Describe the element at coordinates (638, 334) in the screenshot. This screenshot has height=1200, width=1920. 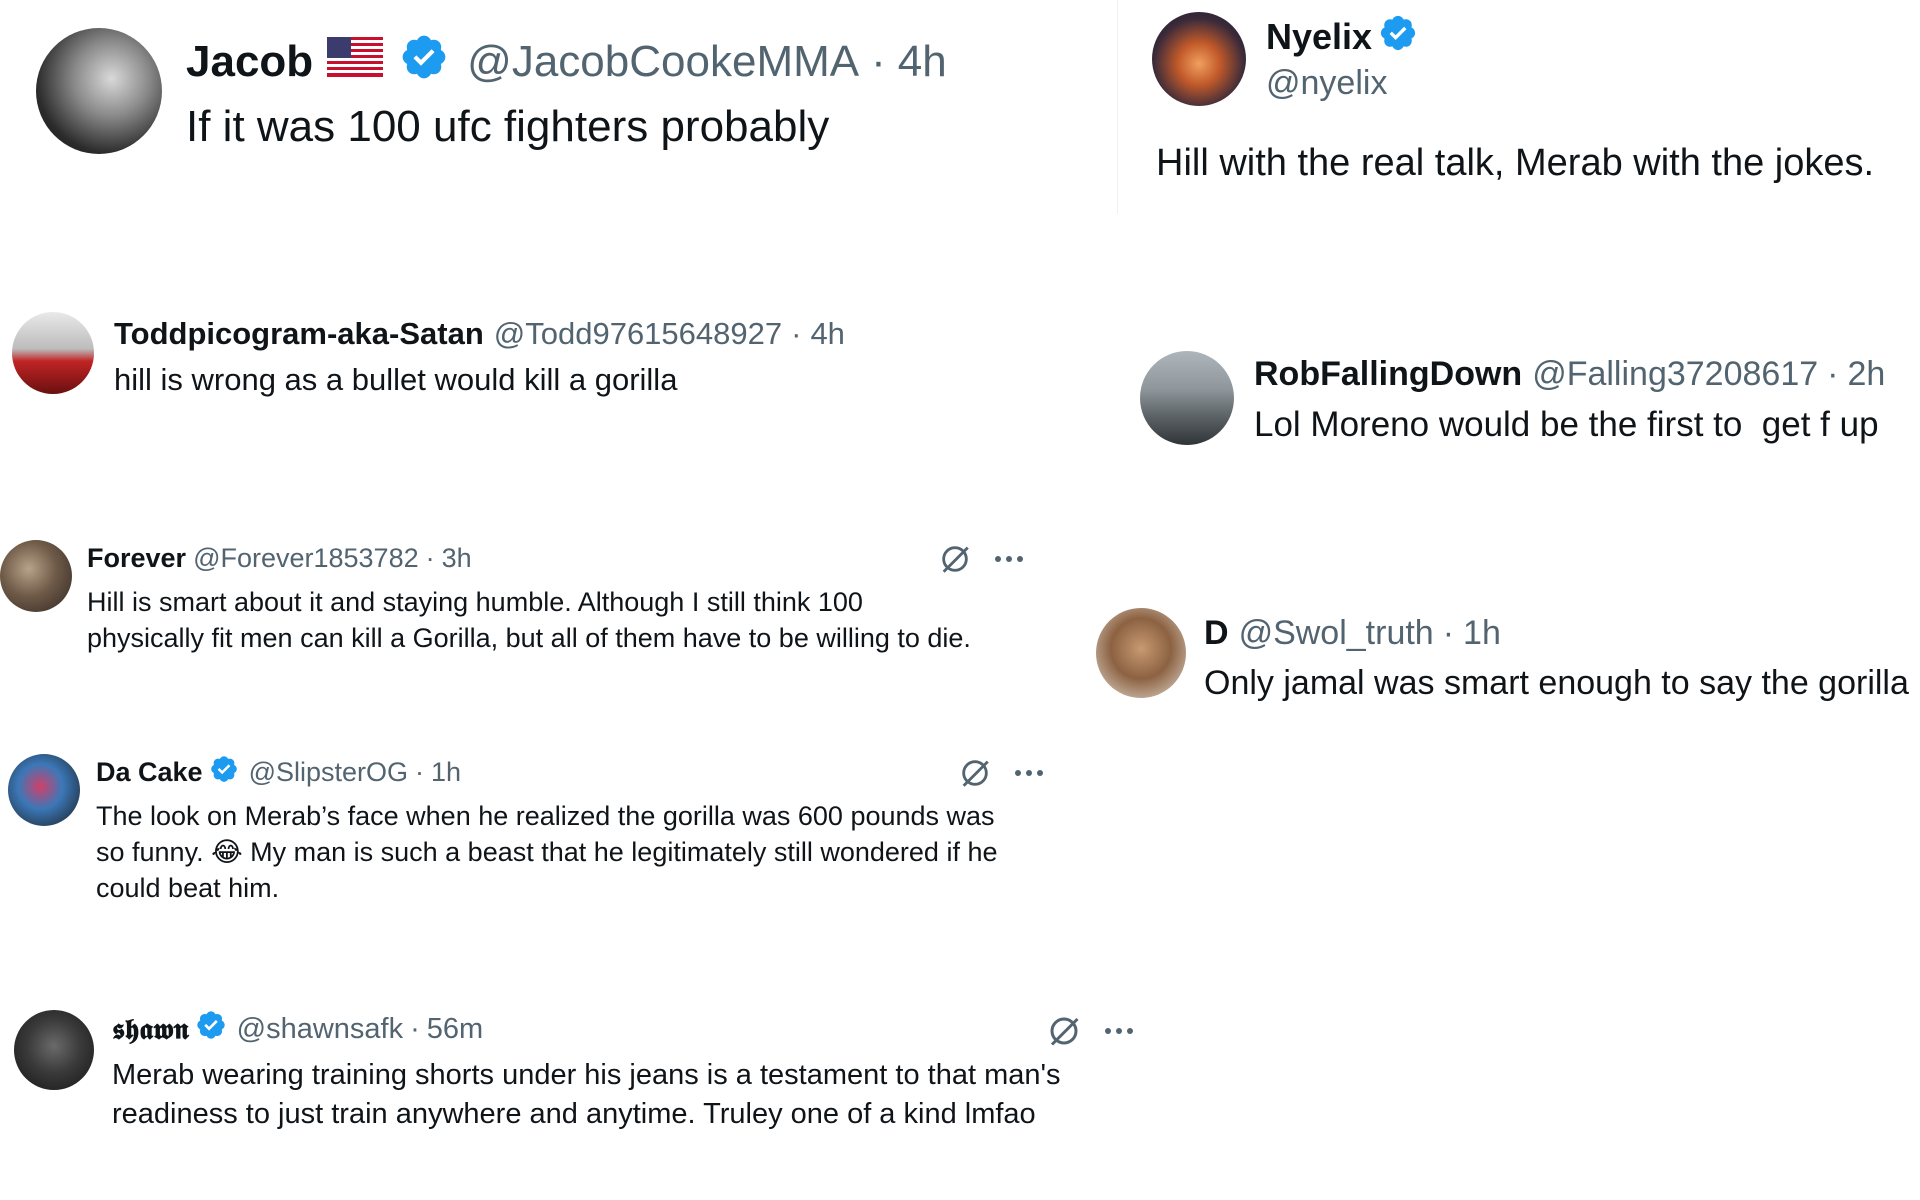
I see `author-handle: @Todd97615648927` at that location.